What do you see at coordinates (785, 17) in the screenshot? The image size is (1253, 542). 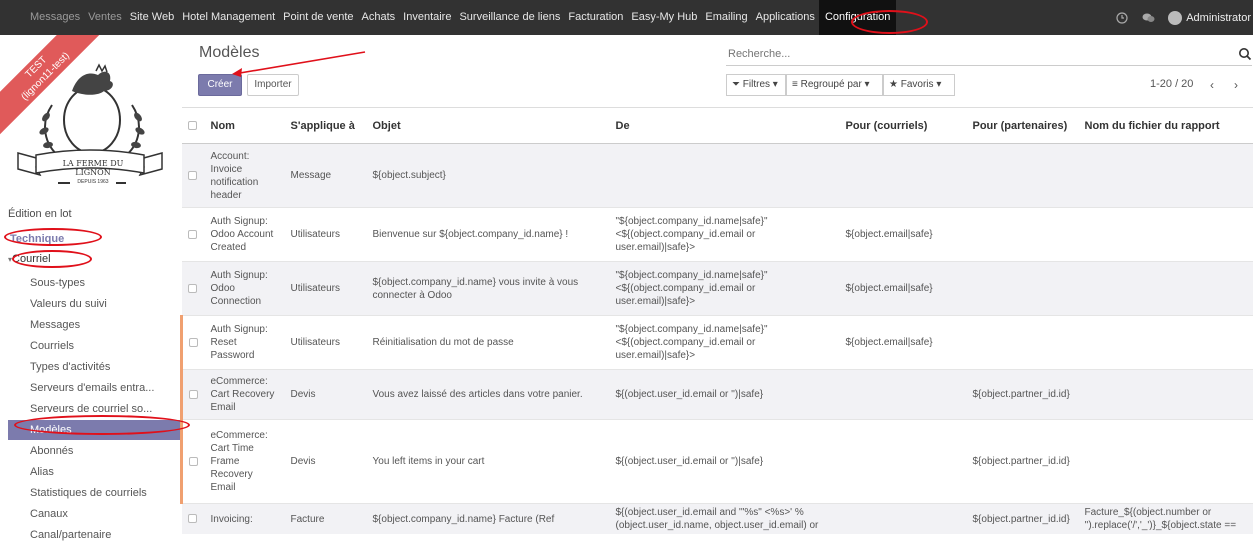 I see `menu-item-applications: Applications` at bounding box center [785, 17].